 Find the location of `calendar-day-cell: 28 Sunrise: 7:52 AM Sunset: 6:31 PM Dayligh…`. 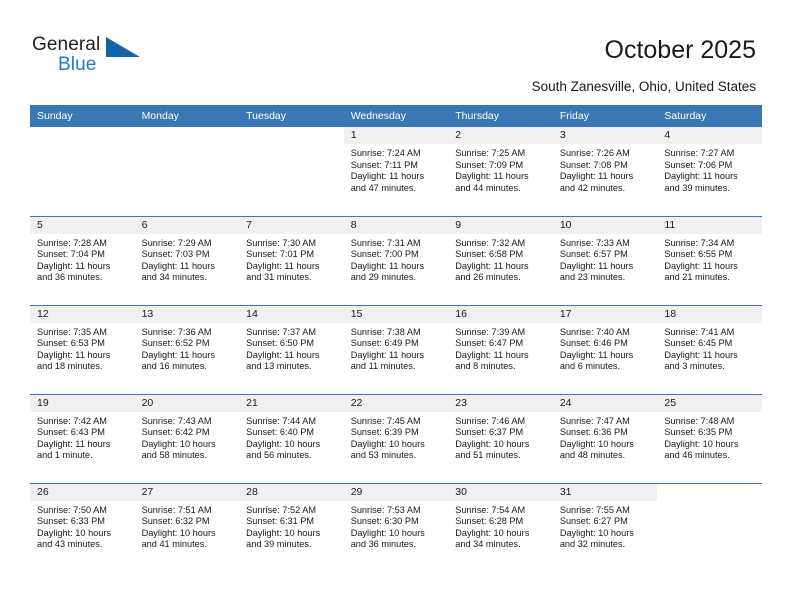

calendar-day-cell: 28 Sunrise: 7:52 AM Sunset: 6:31 PM Dayligh… is located at coordinates (291, 527).